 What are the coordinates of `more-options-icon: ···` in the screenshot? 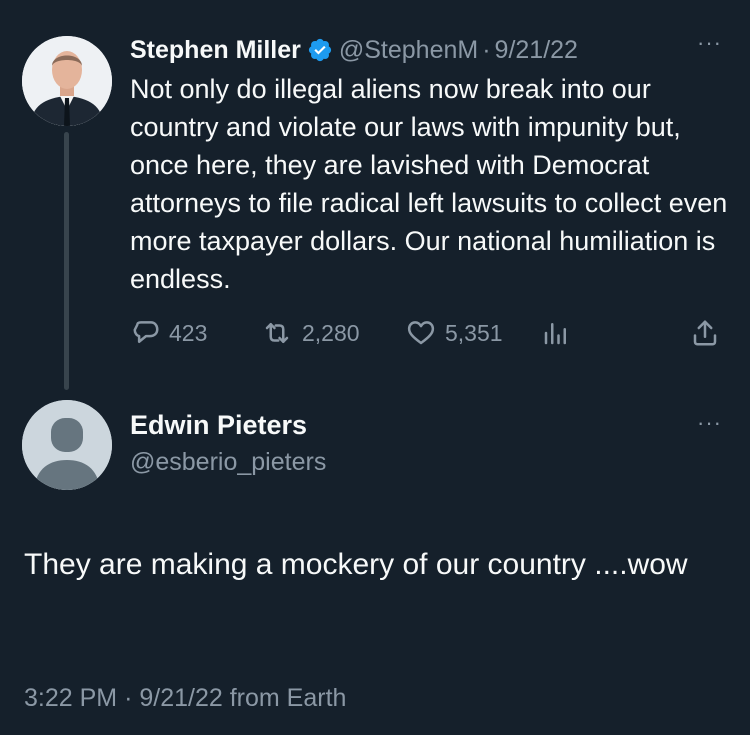 It's located at (709, 43).